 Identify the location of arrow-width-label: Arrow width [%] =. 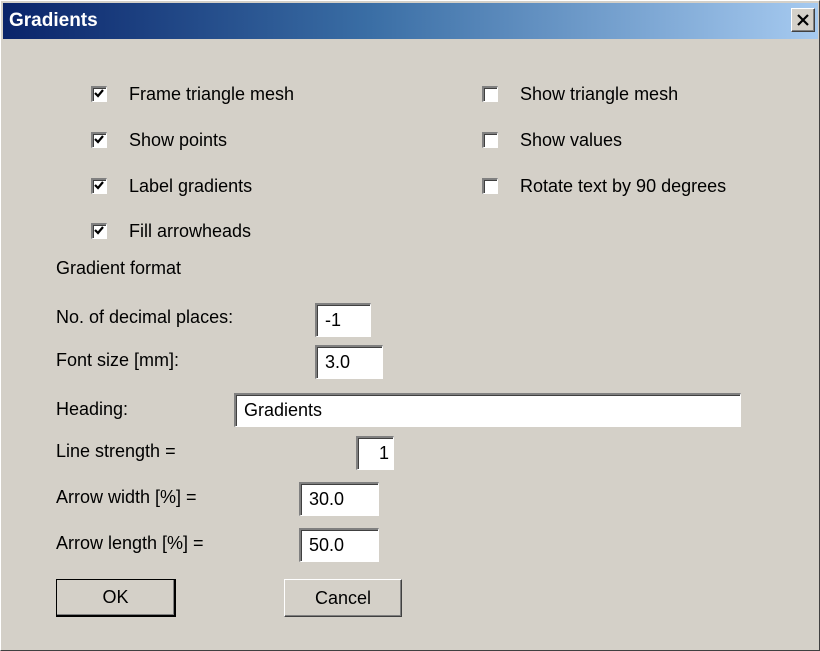
(126, 497).